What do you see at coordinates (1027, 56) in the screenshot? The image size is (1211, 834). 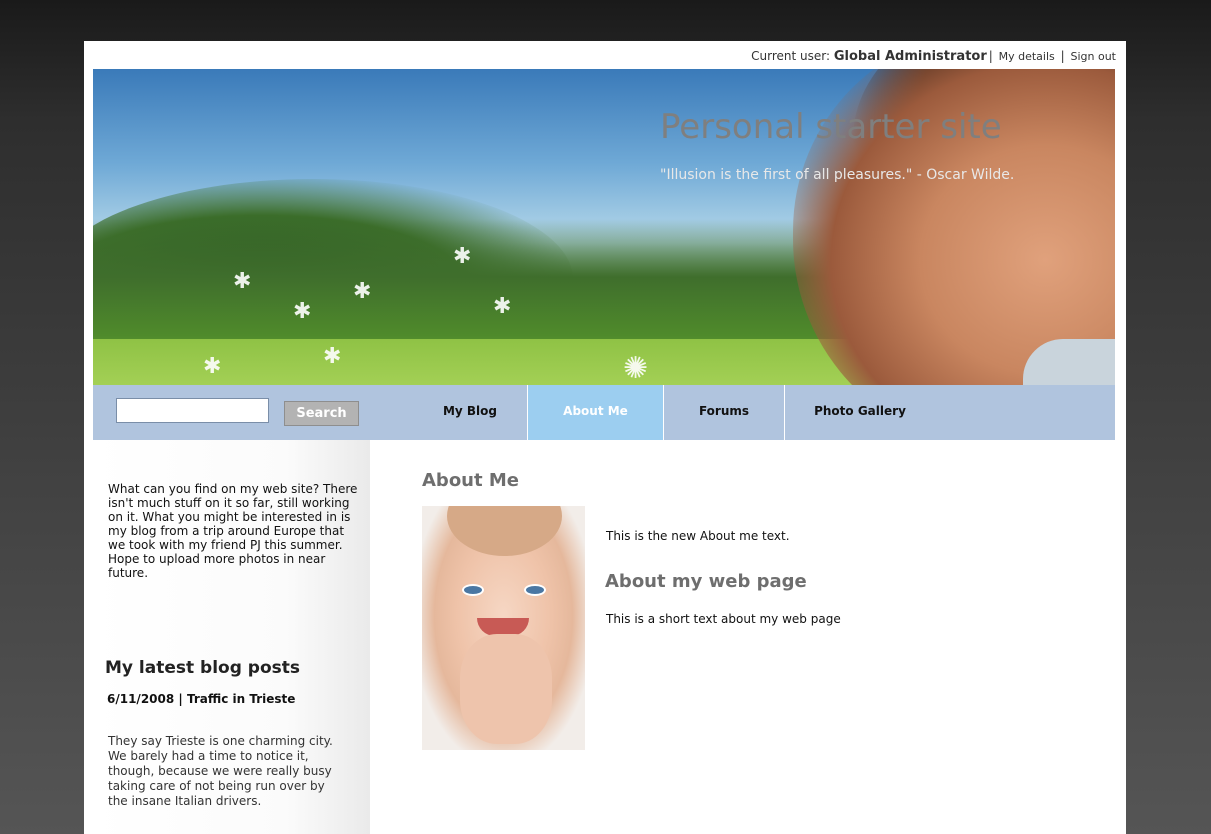 I see `my-details-link: My details` at bounding box center [1027, 56].